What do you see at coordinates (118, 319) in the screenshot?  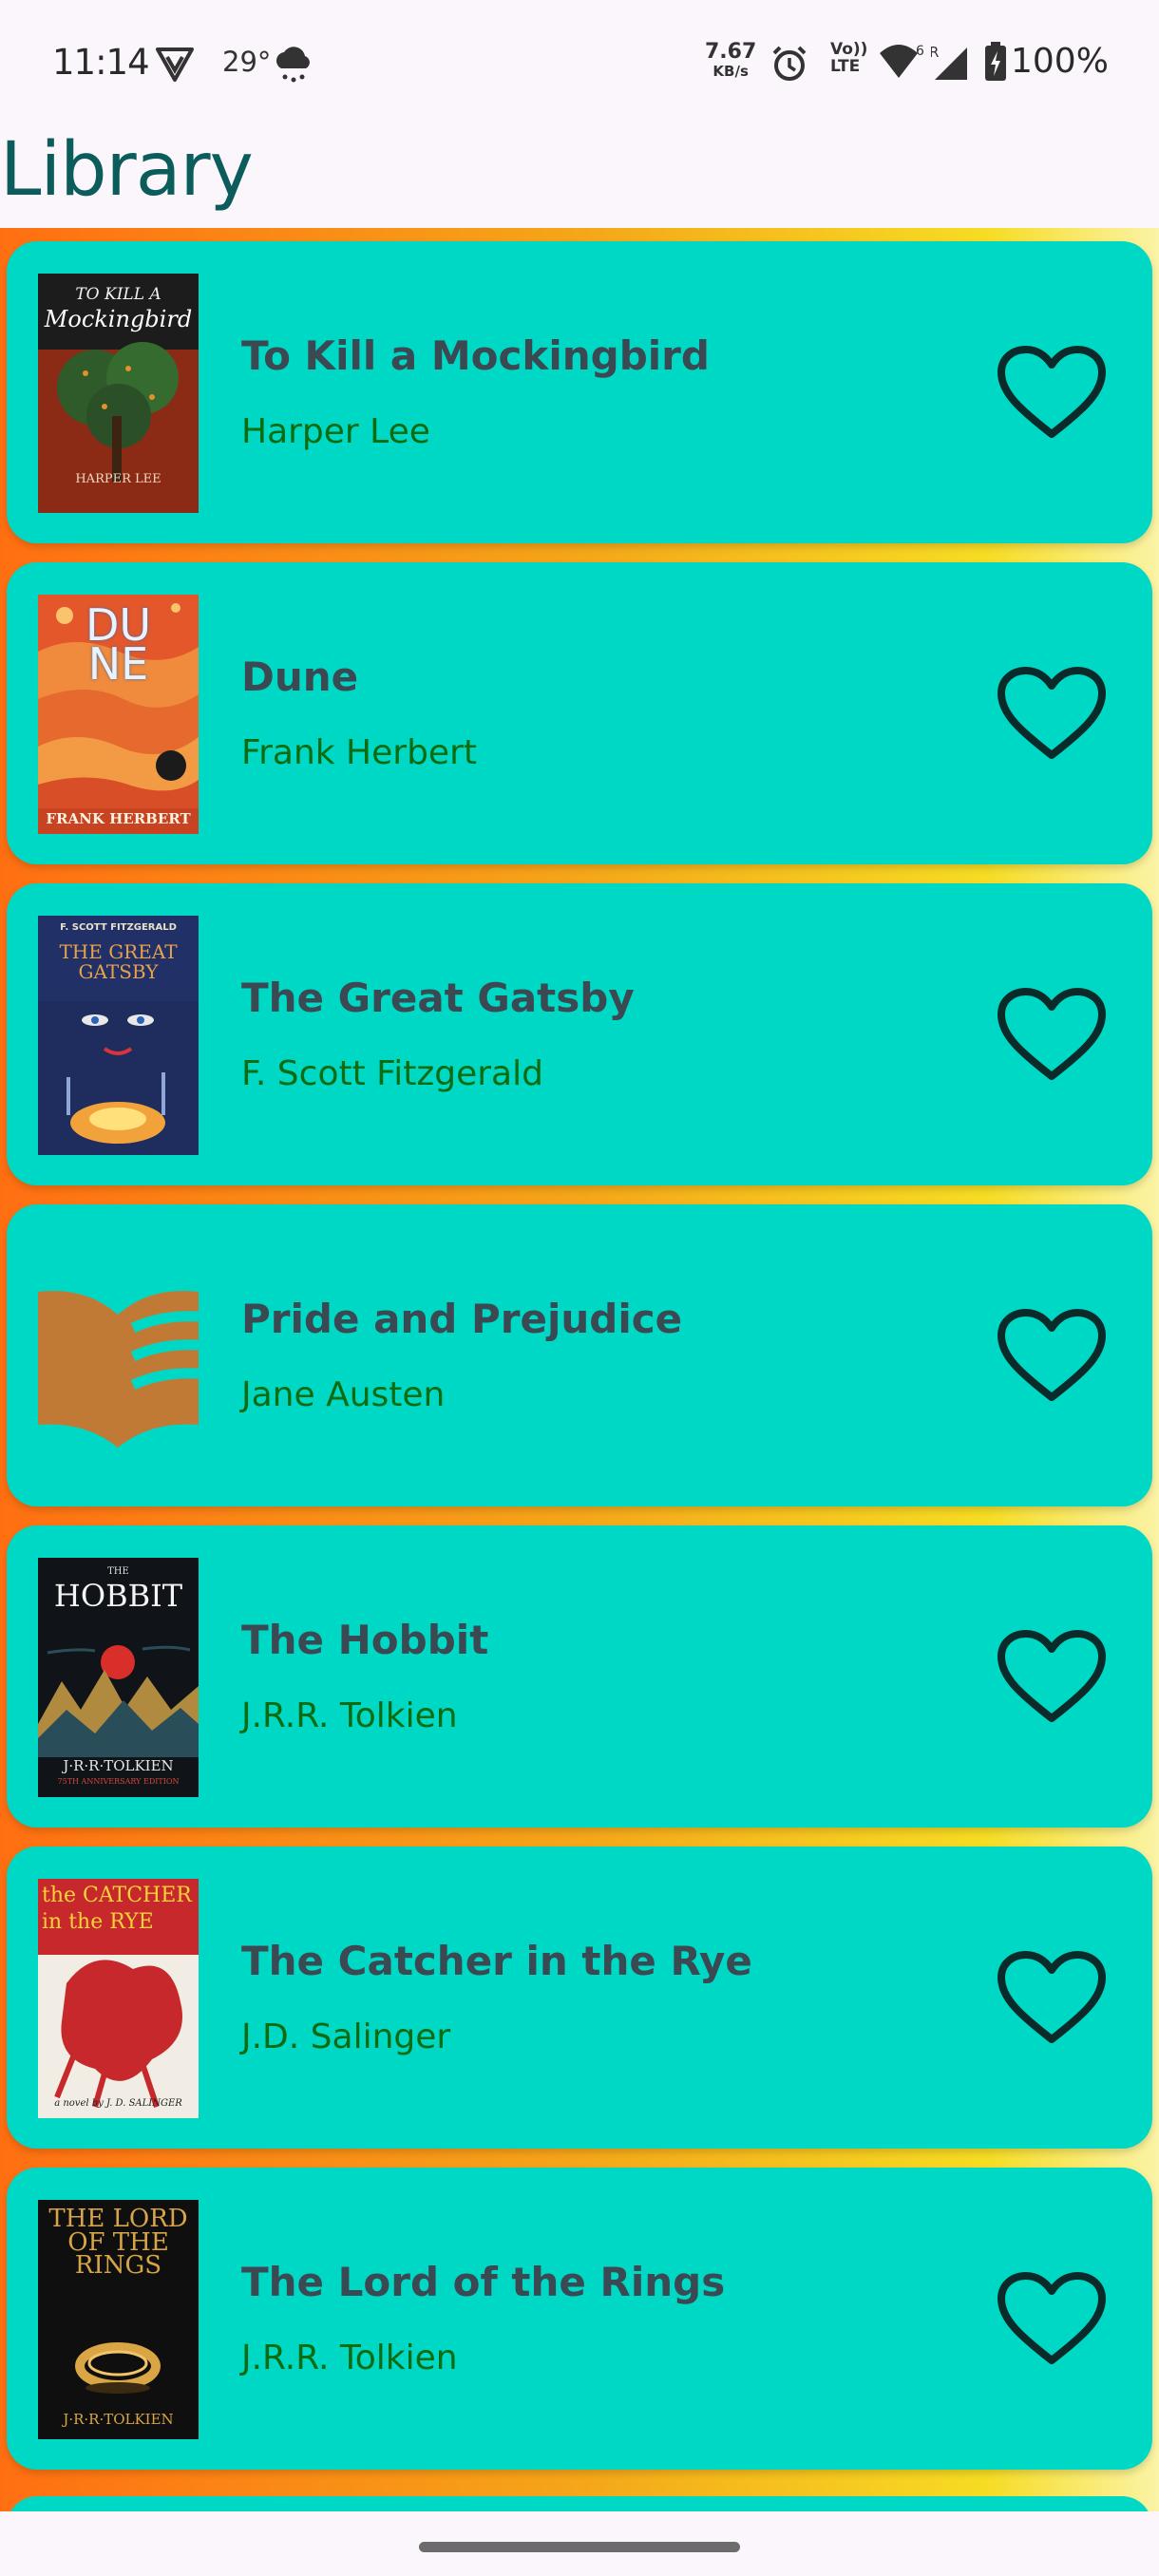 I see `cover-title-line2: Mockingbird` at bounding box center [118, 319].